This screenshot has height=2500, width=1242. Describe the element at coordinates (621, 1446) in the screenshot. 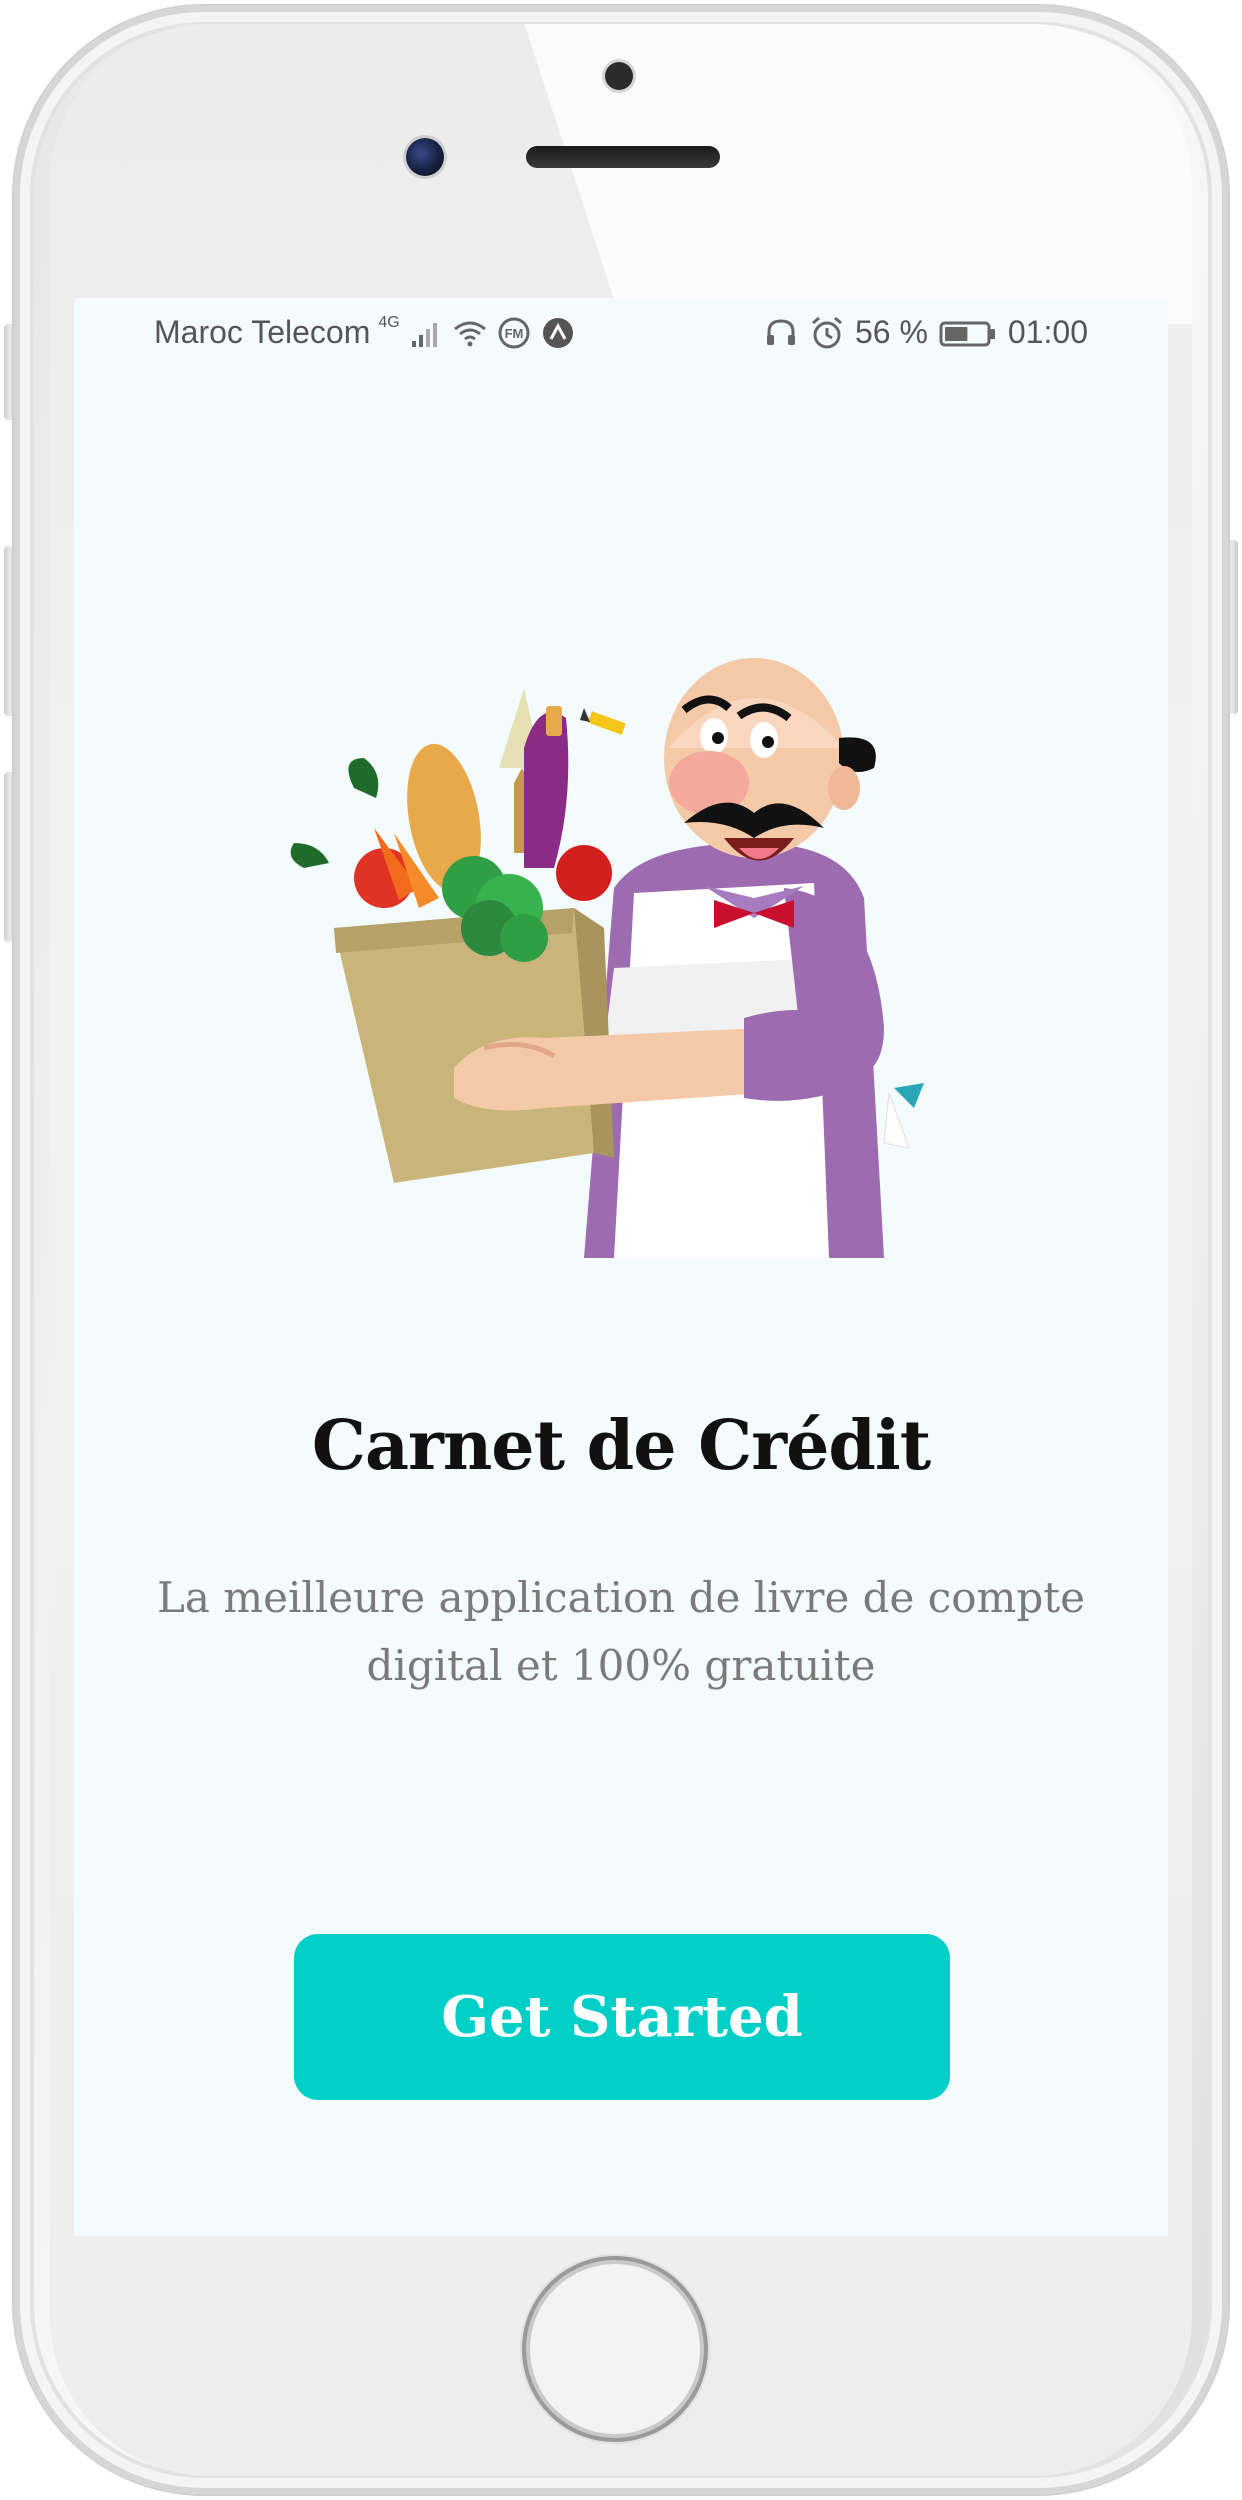

I see `onboarding-title: Carnet de Crédit` at that location.